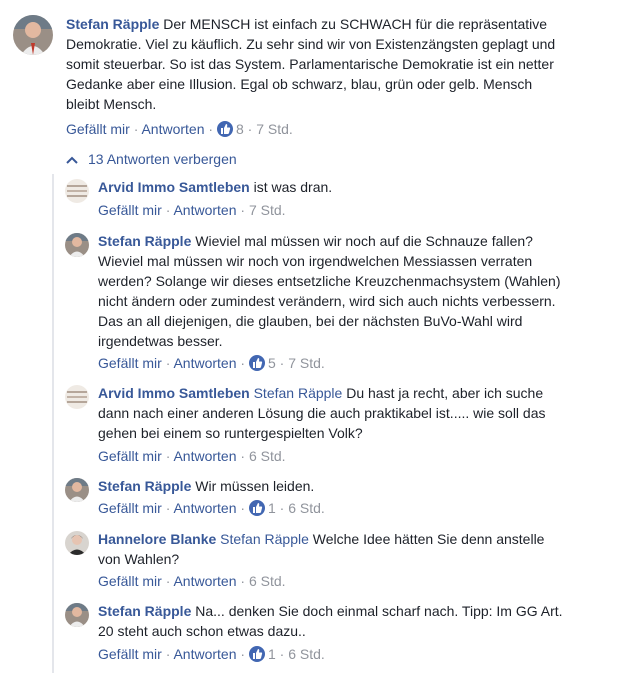 This screenshot has width=637, height=673. Describe the element at coordinates (72, 159) in the screenshot. I see `chevron-up-icon` at that location.